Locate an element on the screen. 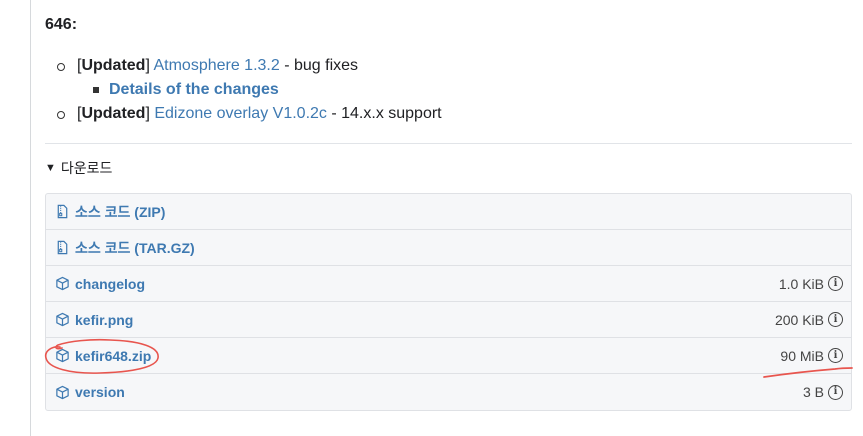 The height and width of the screenshot is (436, 863). asset-size-text: 90 MiB is located at coordinates (802, 355).